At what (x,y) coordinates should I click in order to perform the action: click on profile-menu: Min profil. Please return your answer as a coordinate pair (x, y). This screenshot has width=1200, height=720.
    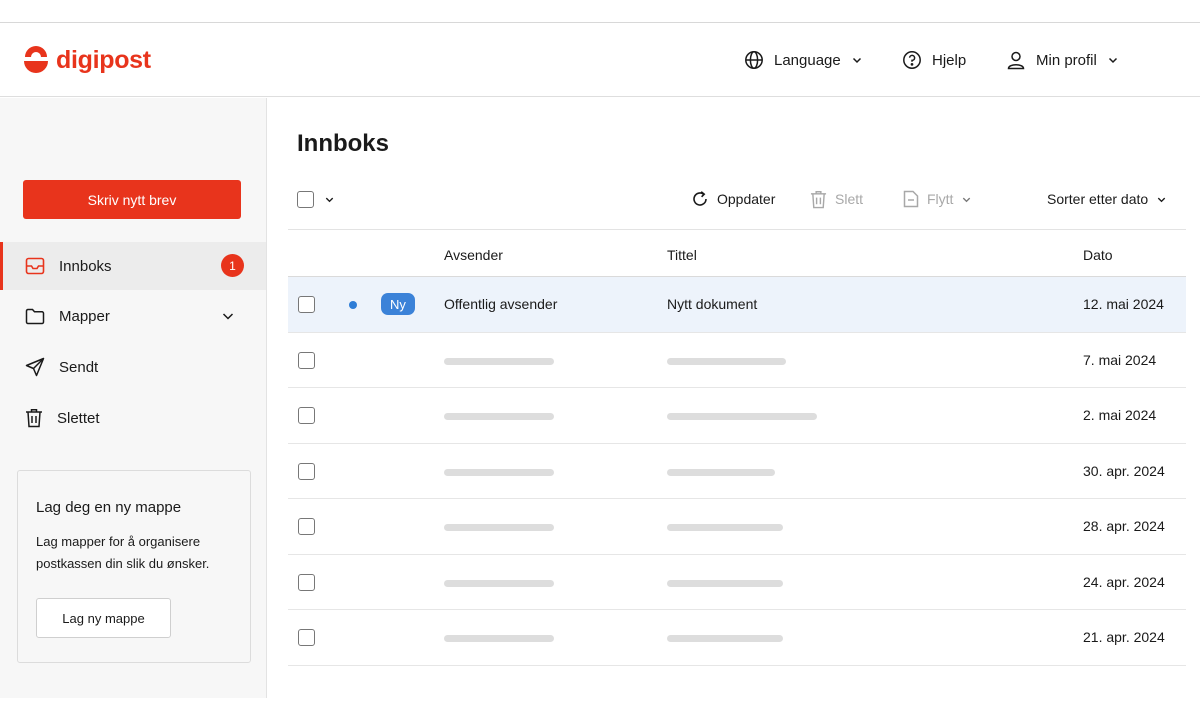
    Looking at the image, I should click on (1062, 60).